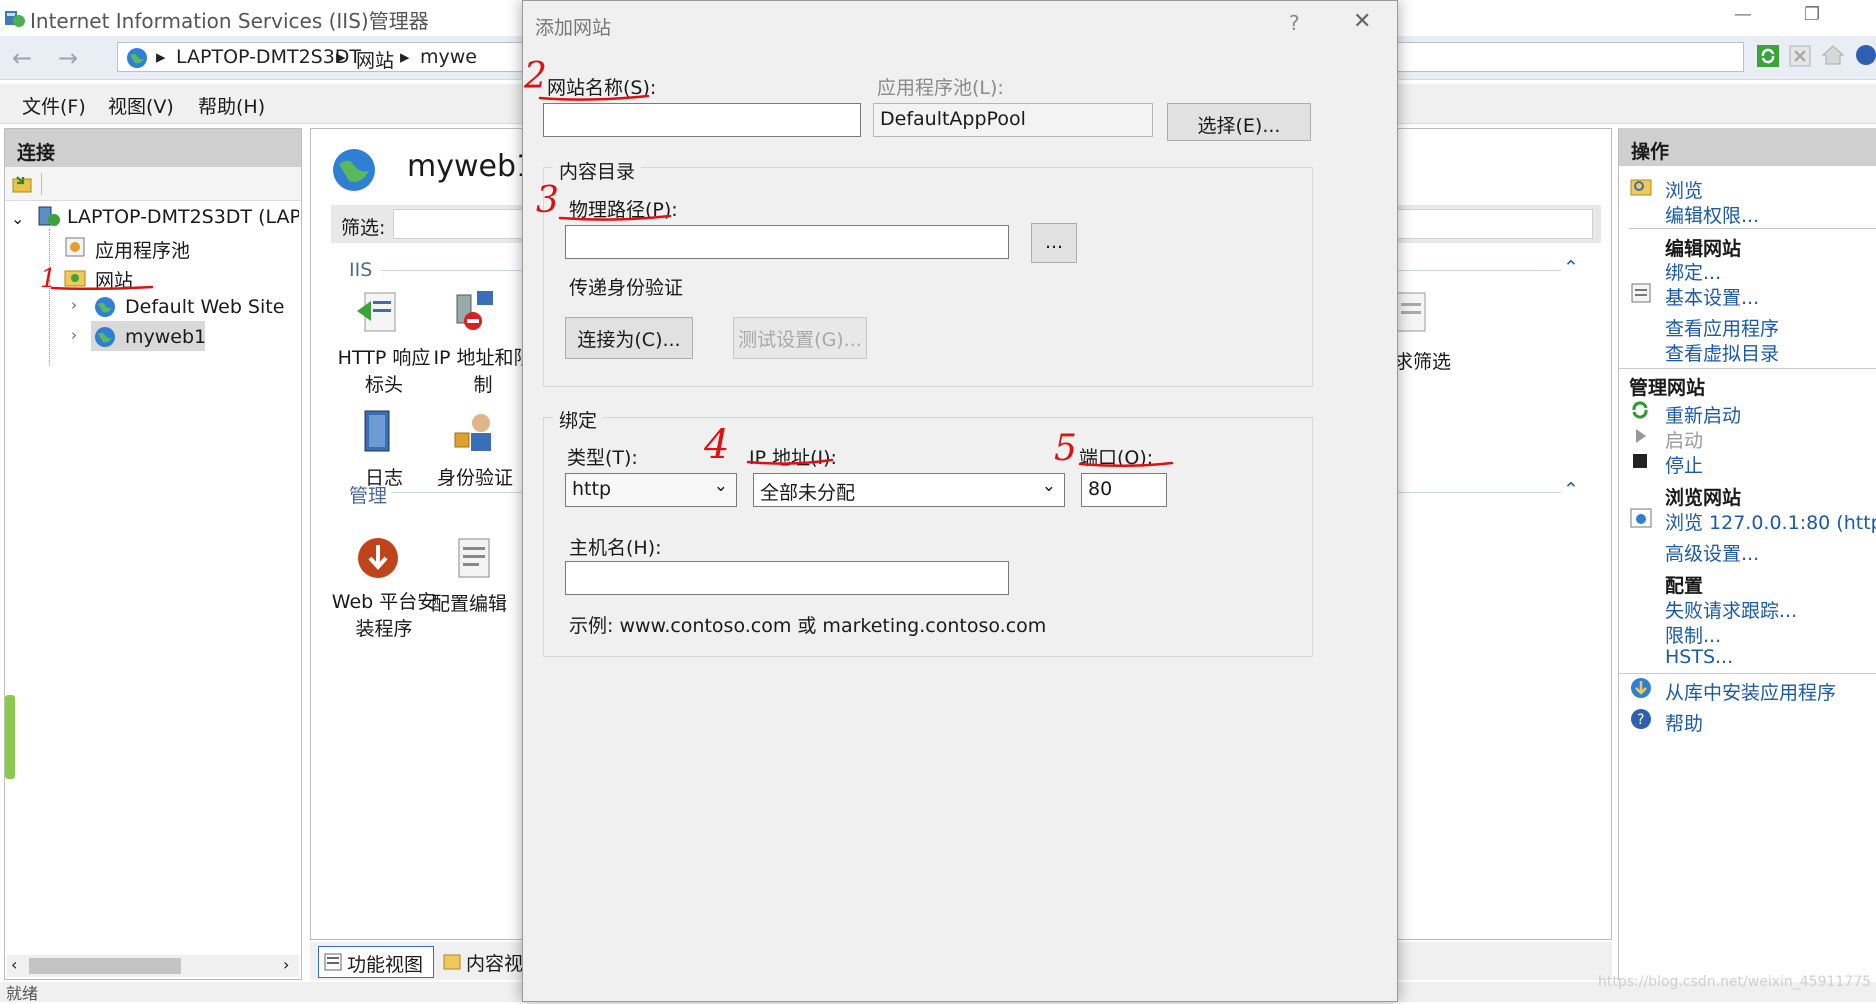 The width and height of the screenshot is (1876, 1004). I want to click on annotation-4: 4, so click(717, 445).